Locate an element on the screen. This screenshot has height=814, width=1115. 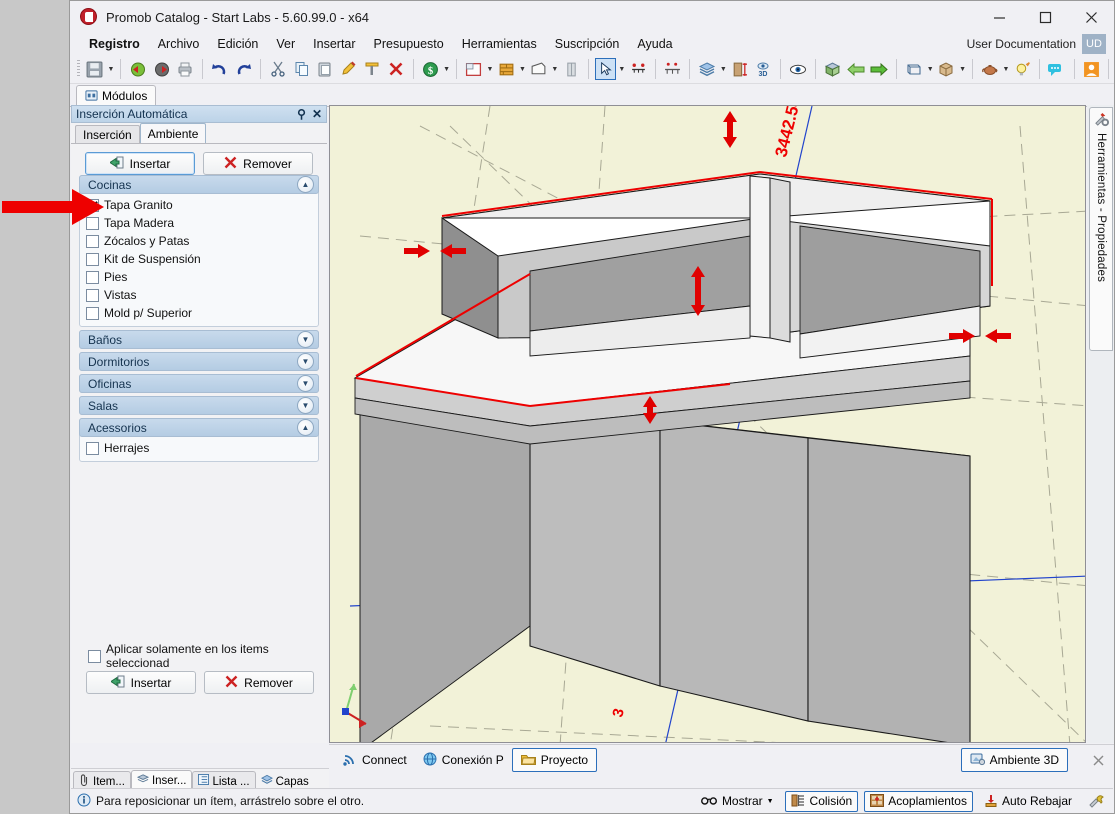
remover-button-top: Remover is located at coordinates (258, 163).